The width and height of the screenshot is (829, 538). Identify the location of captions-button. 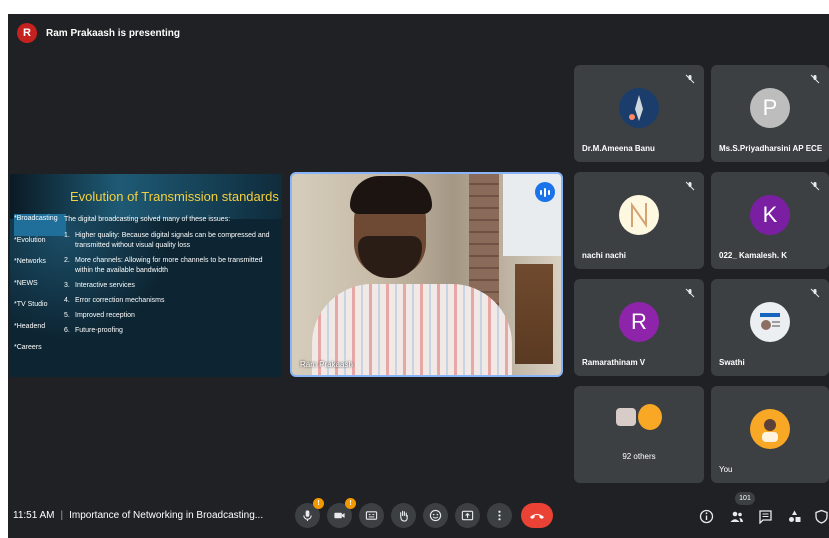
(371, 515).